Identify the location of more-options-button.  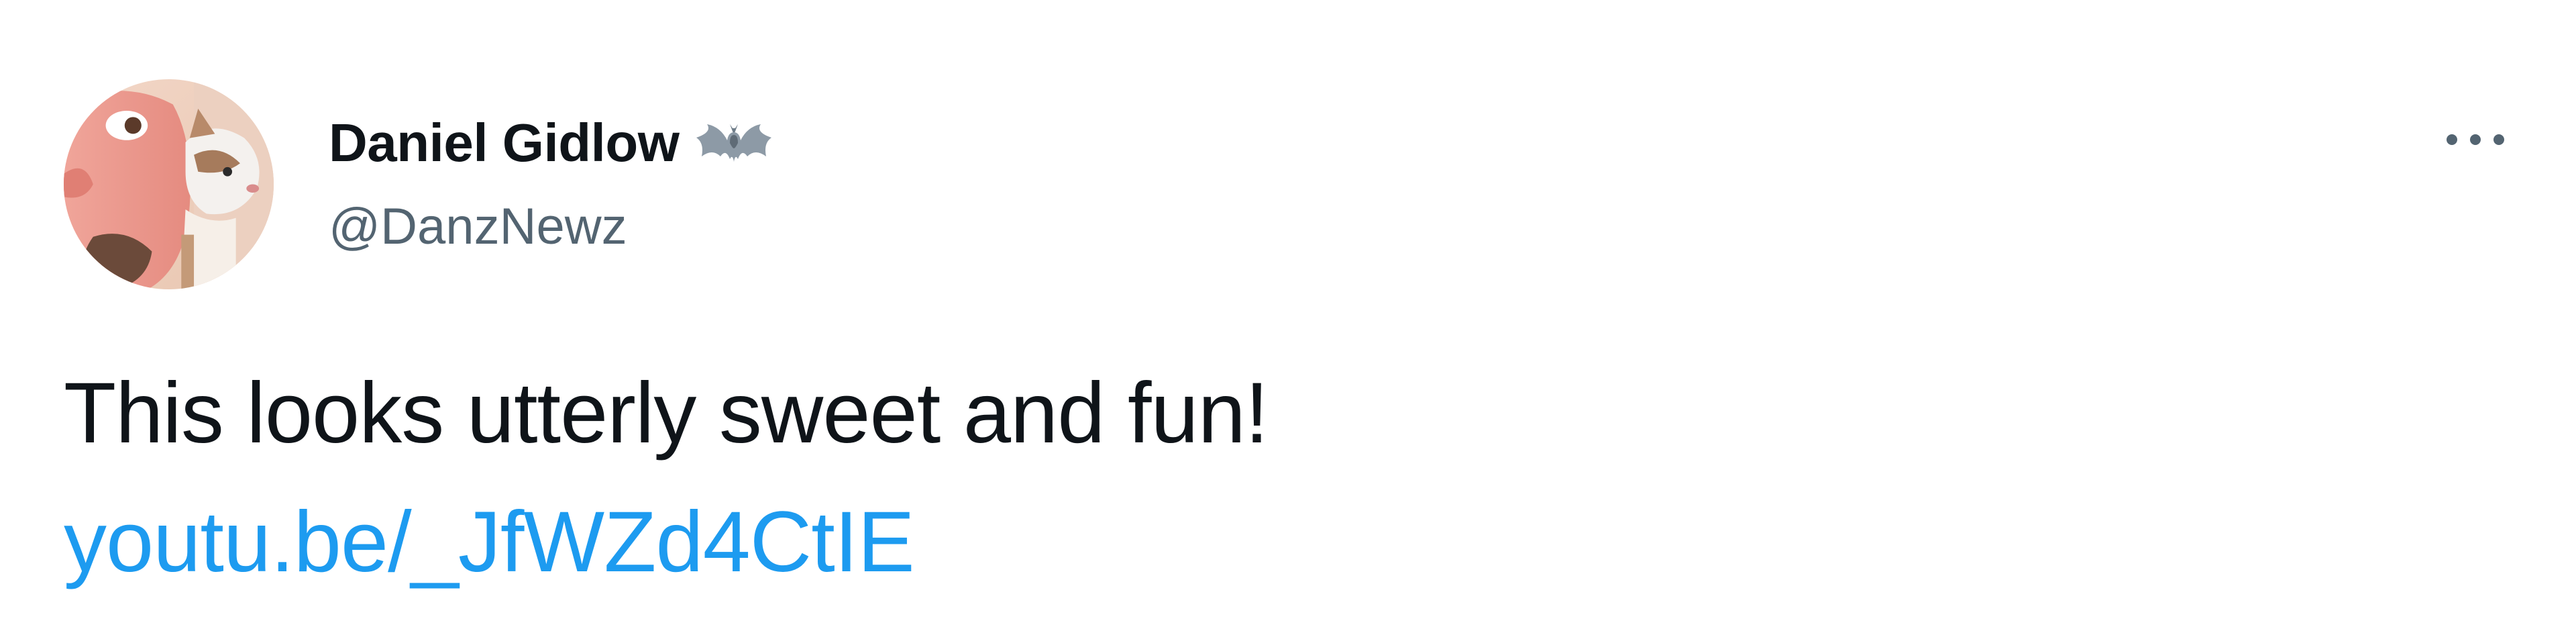
(2475, 139).